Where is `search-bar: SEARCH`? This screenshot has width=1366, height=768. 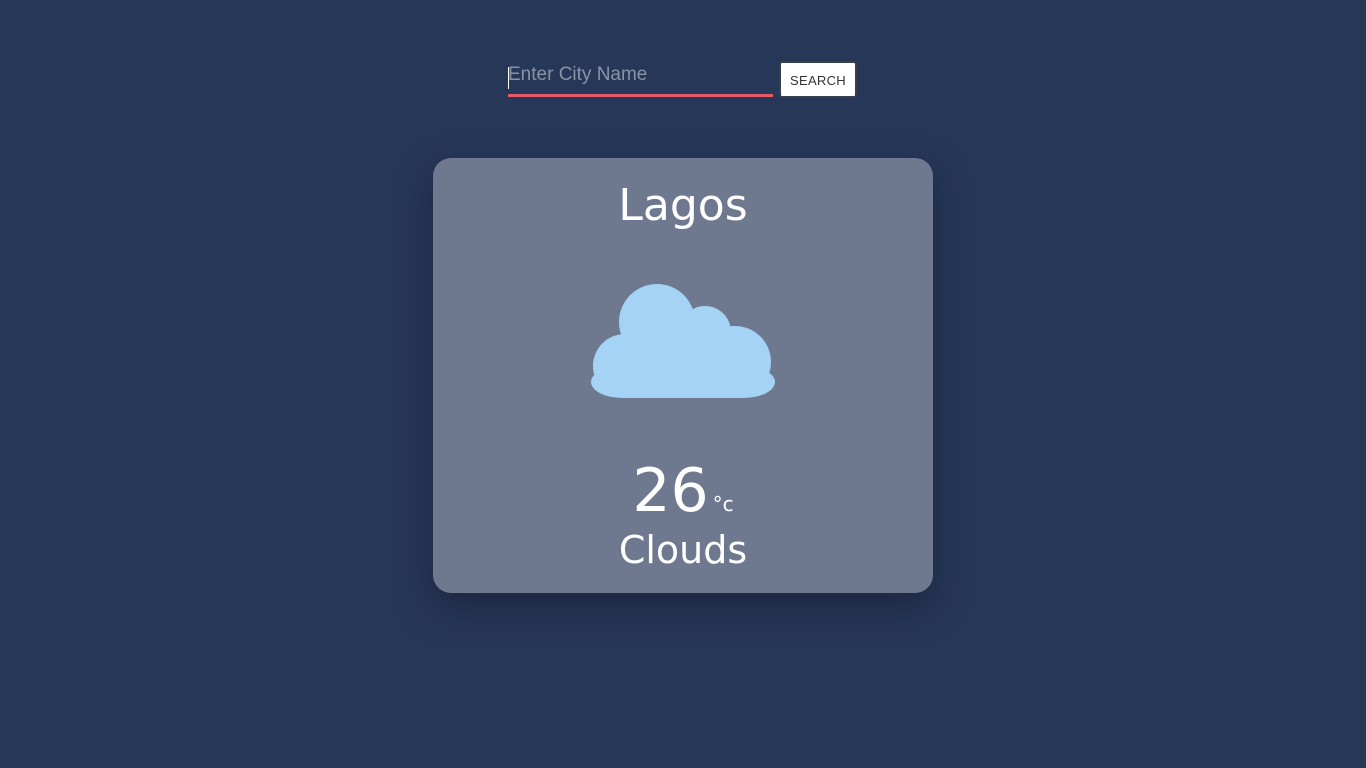 search-bar: SEARCH is located at coordinates (683, 80).